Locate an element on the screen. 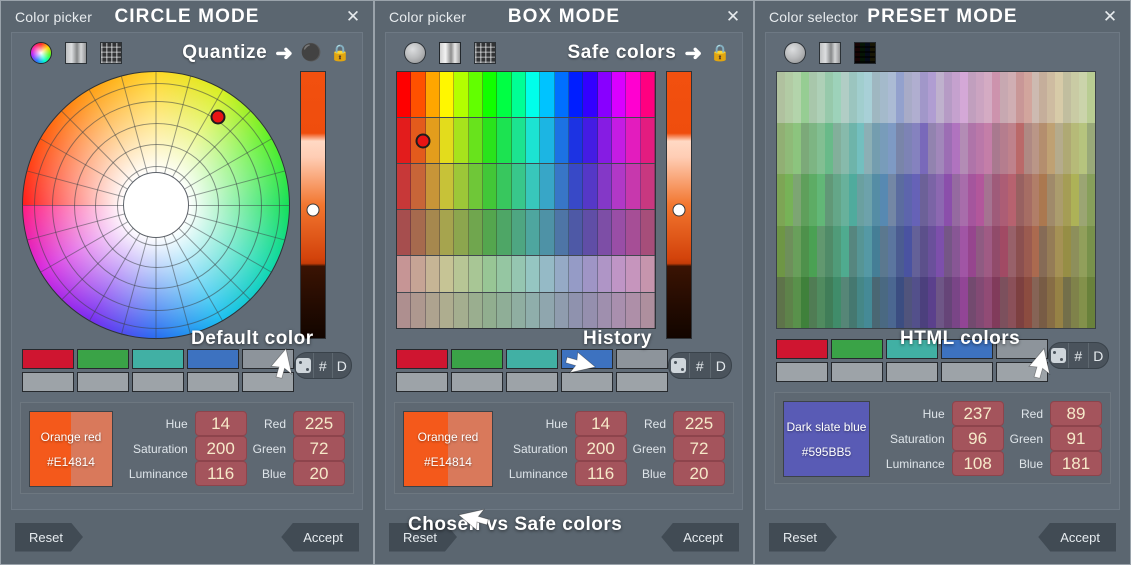  random-color-button is located at coordinates (1059, 355).